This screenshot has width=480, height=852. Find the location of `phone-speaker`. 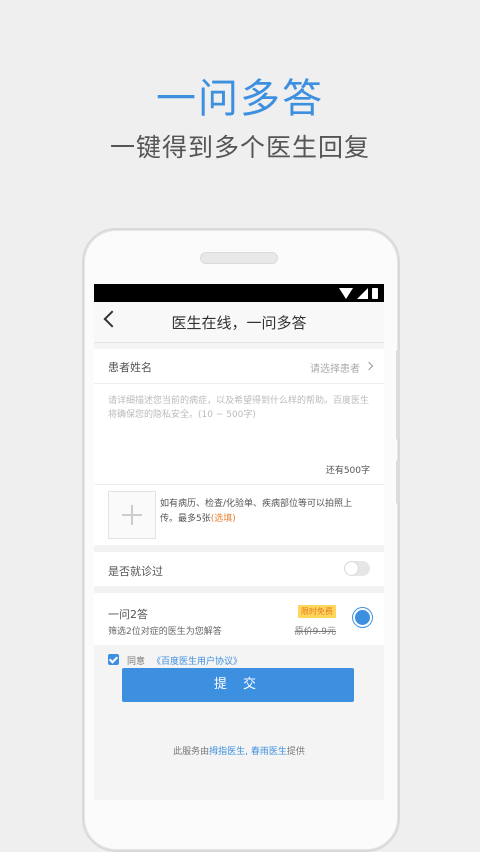

phone-speaker is located at coordinates (239, 258).